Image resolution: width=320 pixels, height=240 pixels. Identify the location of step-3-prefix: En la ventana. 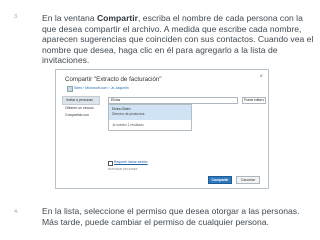
(69, 18).